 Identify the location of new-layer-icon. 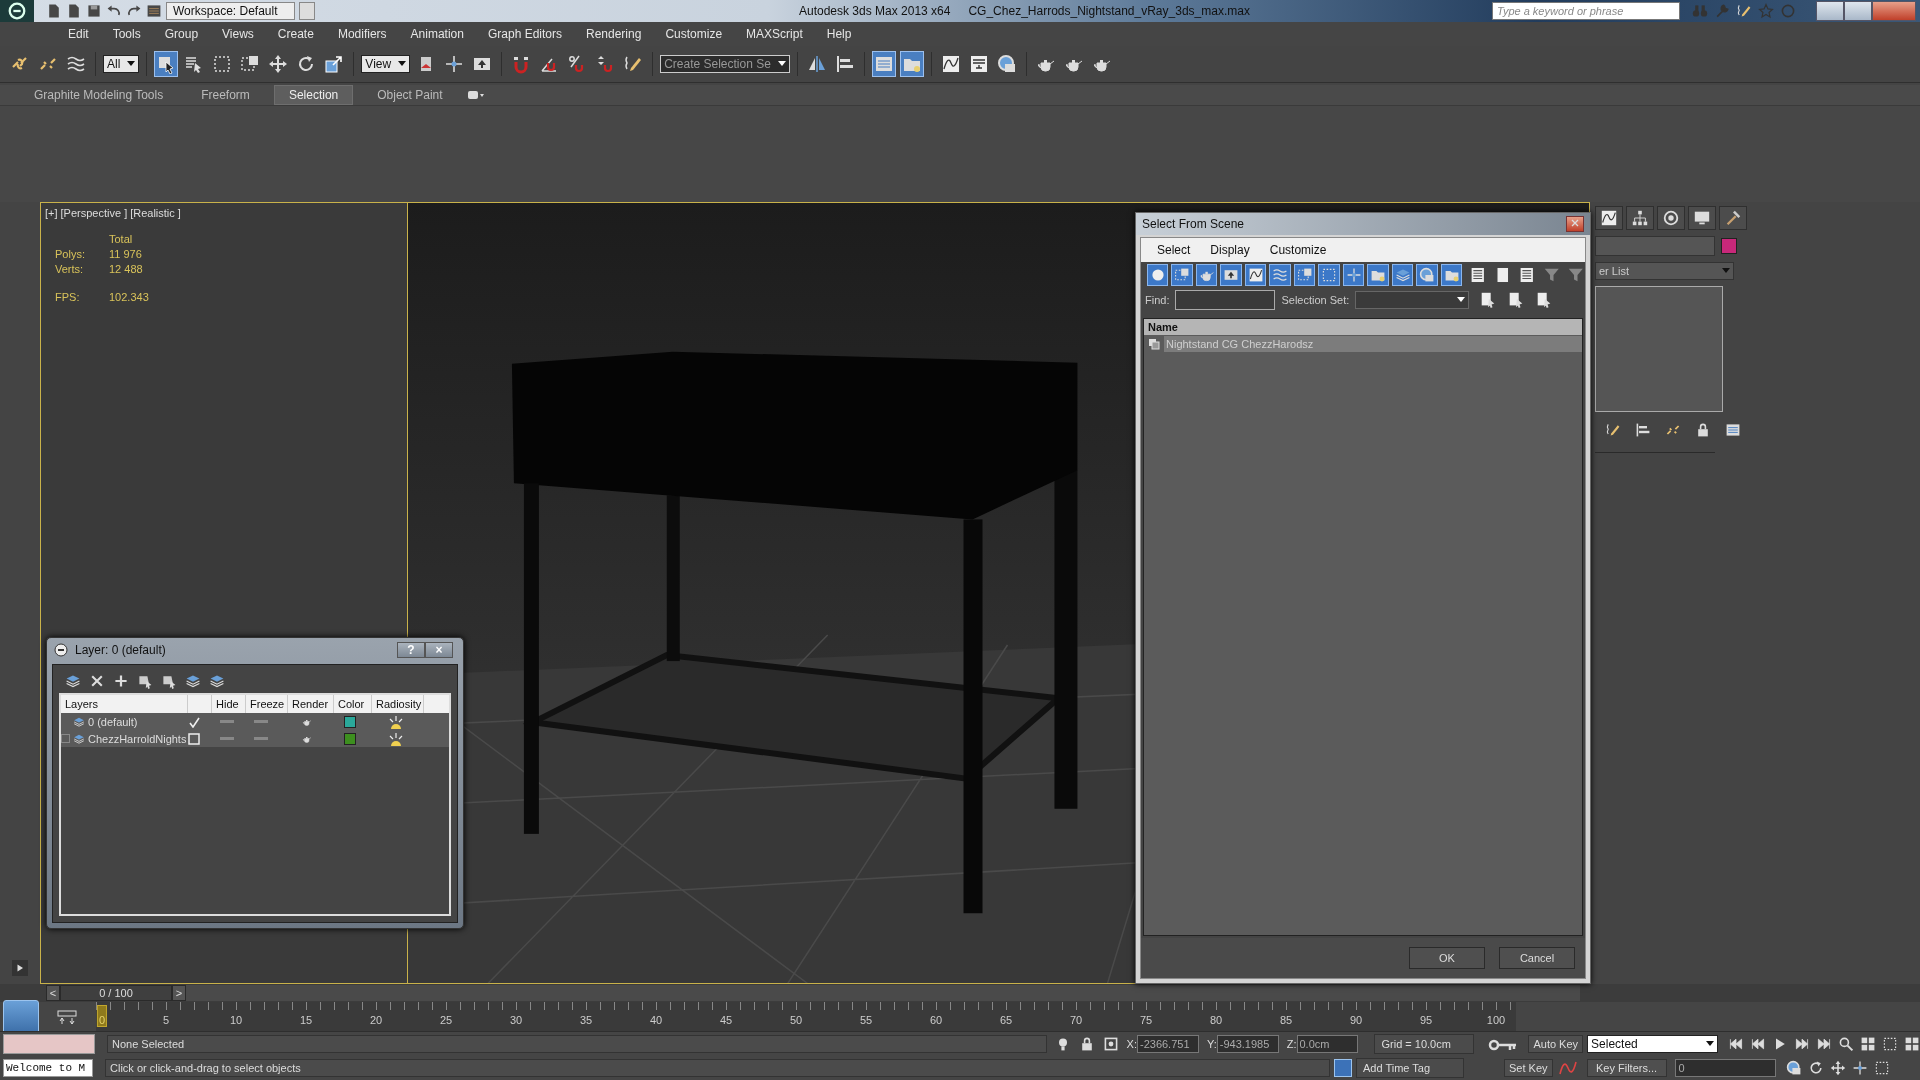
(73, 681).